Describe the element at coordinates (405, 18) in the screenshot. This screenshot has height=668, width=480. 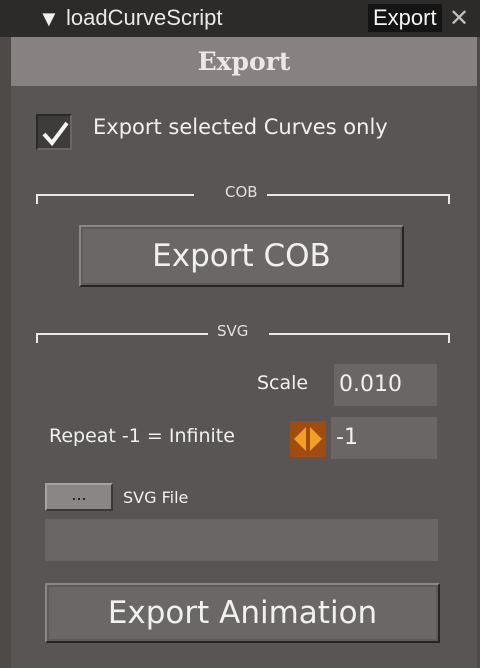
I see `tab-export: Export` at that location.